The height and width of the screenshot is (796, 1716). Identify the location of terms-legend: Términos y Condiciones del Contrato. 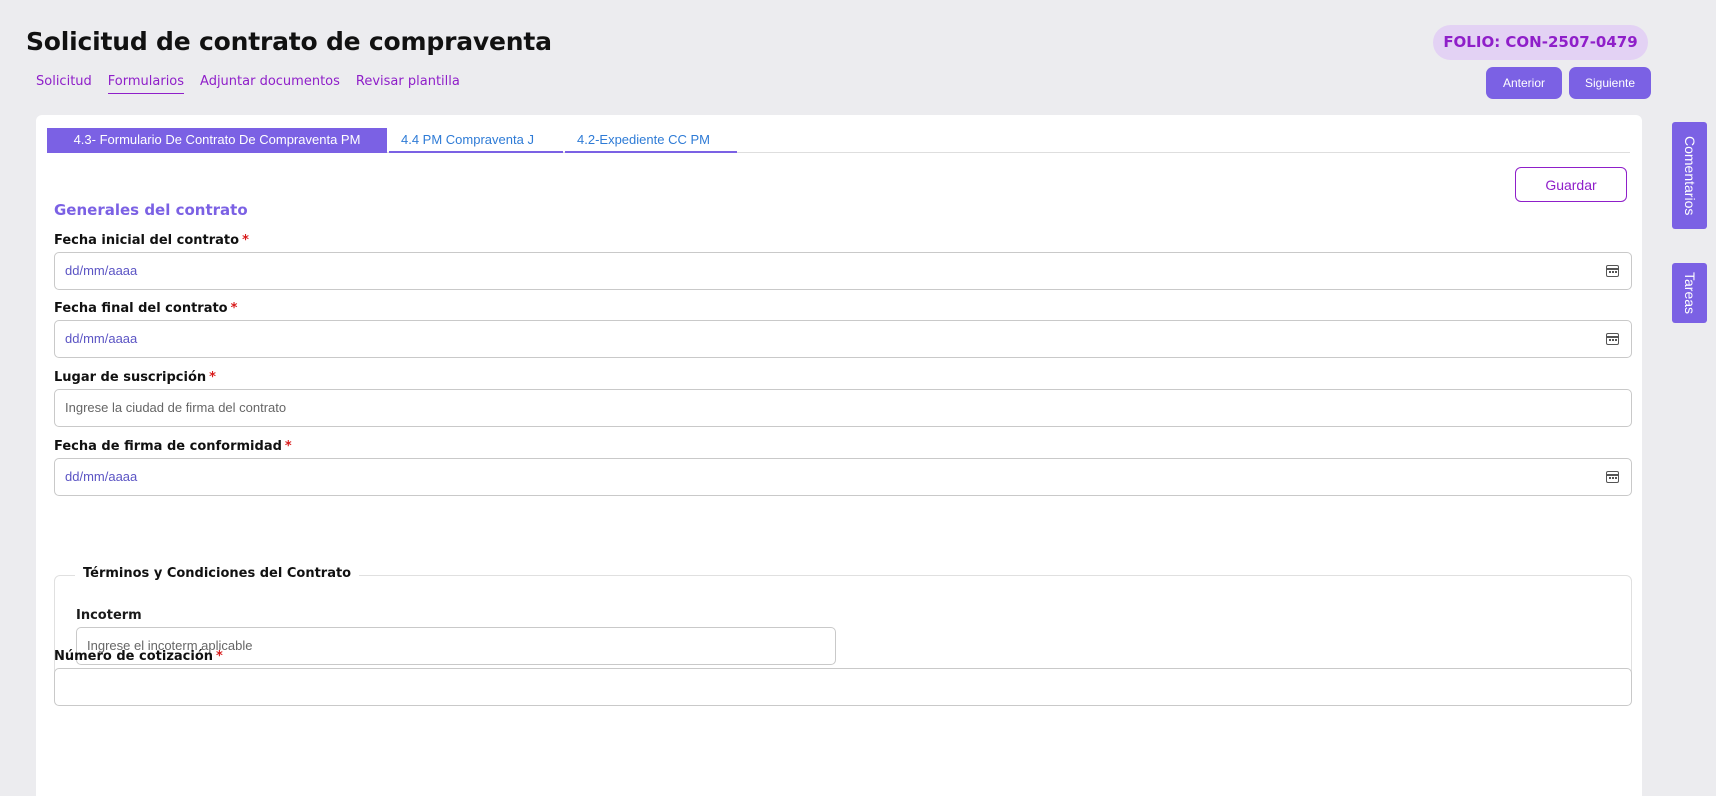
(217, 573).